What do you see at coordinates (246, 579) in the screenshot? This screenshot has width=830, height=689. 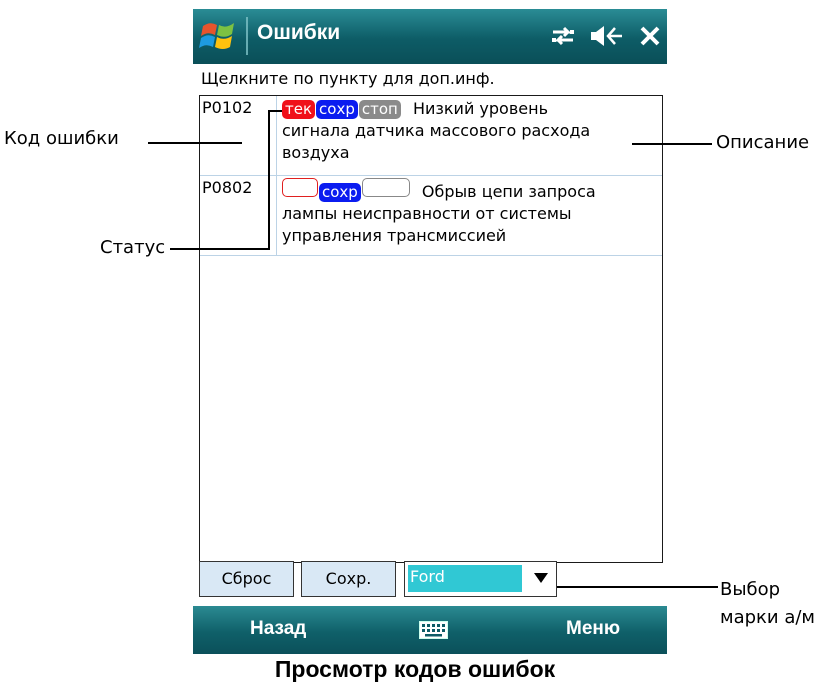 I see `reset-button: Сброс` at bounding box center [246, 579].